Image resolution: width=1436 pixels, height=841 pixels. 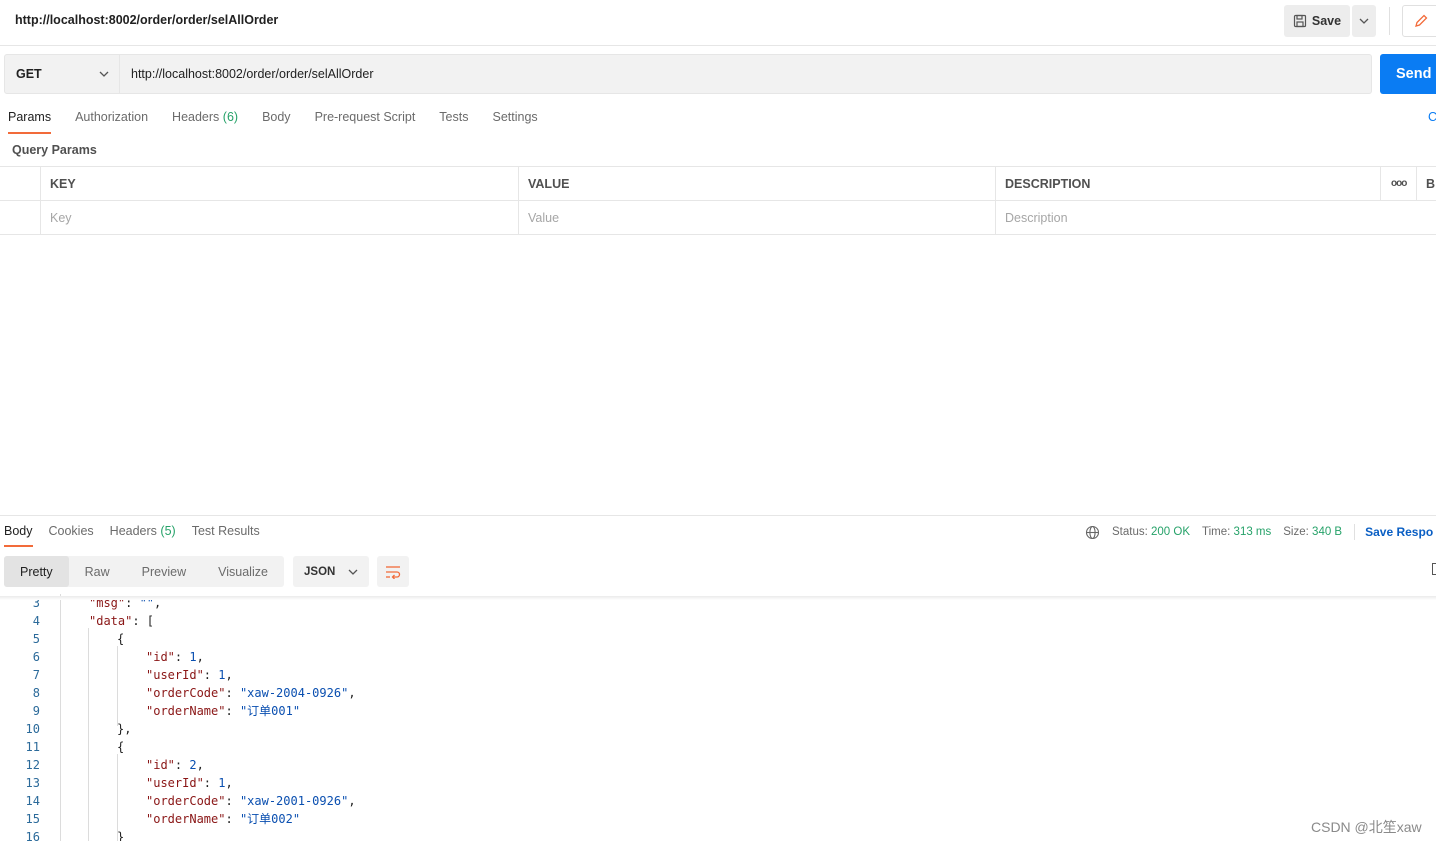 I want to click on tab-settings: Settings, so click(x=514, y=122).